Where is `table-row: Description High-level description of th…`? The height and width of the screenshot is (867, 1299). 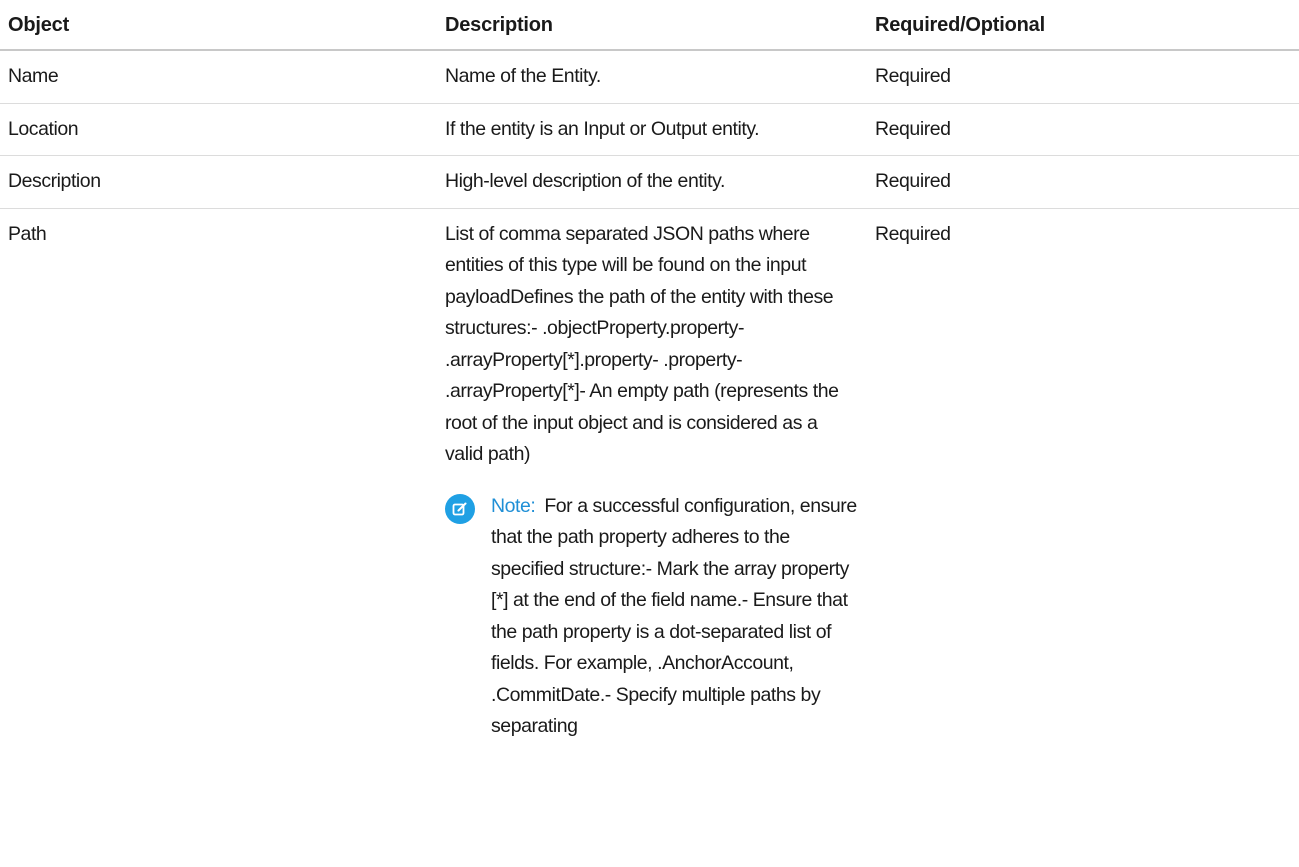 table-row: Description High-level description of th… is located at coordinates (649, 182).